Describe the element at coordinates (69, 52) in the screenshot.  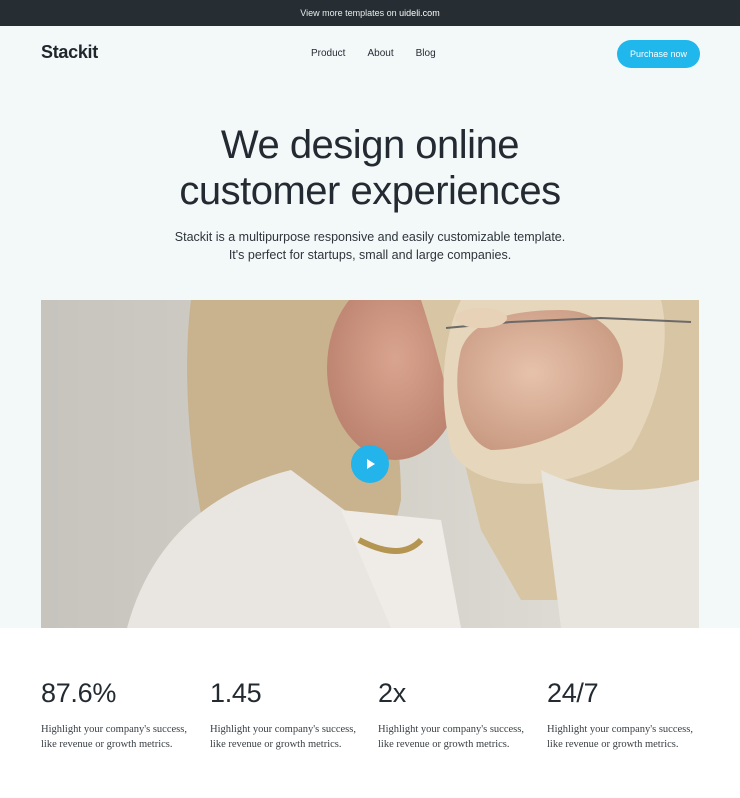
I see `logo: Stackit` at that location.